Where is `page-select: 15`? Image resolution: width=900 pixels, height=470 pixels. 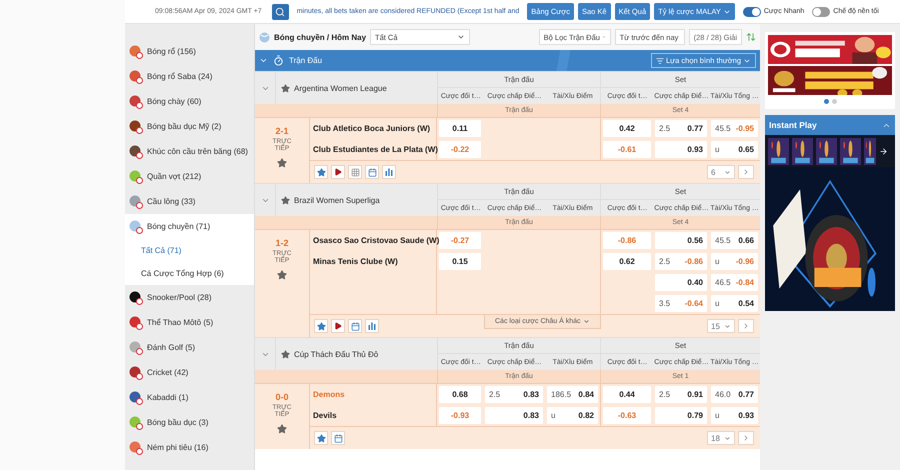 page-select: 15 is located at coordinates (721, 326).